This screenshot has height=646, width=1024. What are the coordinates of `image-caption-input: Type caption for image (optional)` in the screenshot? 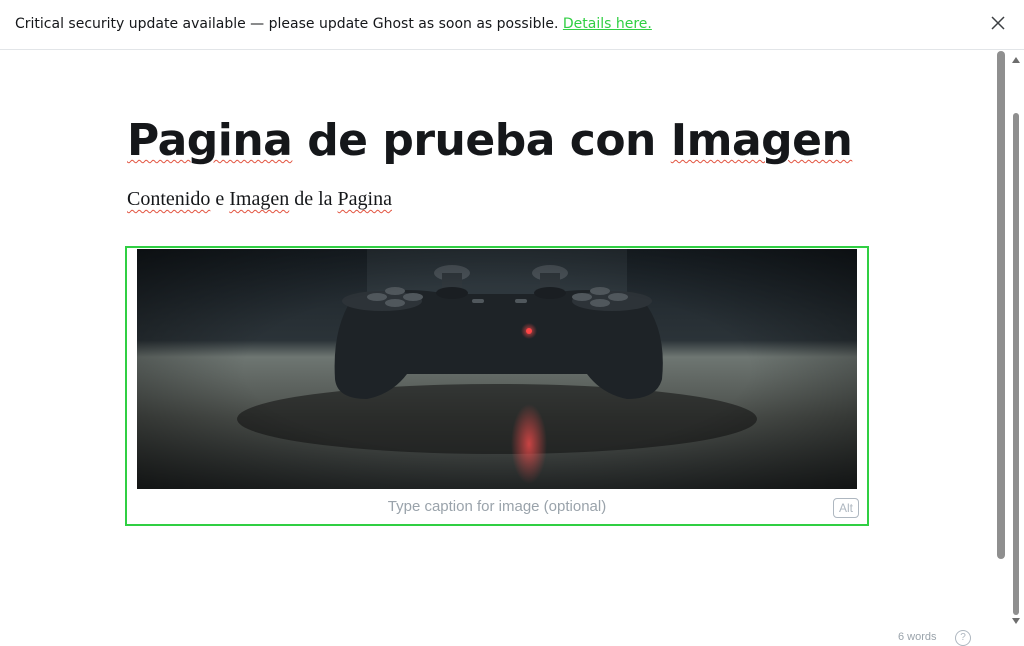 It's located at (497, 506).